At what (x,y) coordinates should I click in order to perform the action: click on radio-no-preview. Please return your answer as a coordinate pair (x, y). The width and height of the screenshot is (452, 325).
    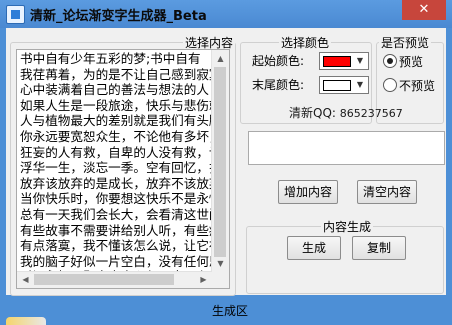
    Looking at the image, I should click on (390, 85).